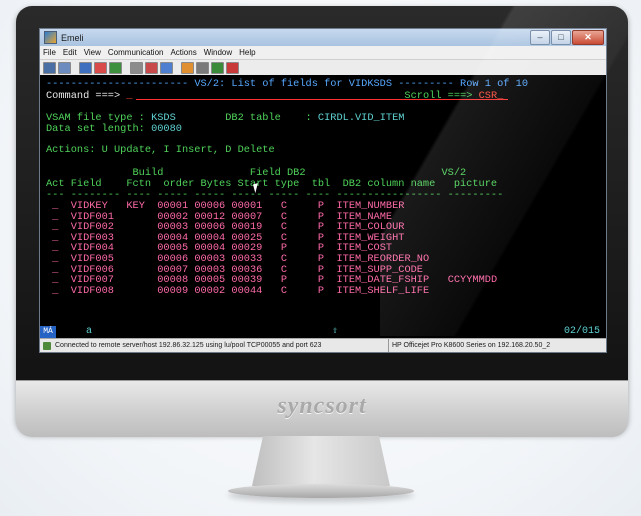 The image size is (641, 516). I want to click on app-icon, so click(50, 37).